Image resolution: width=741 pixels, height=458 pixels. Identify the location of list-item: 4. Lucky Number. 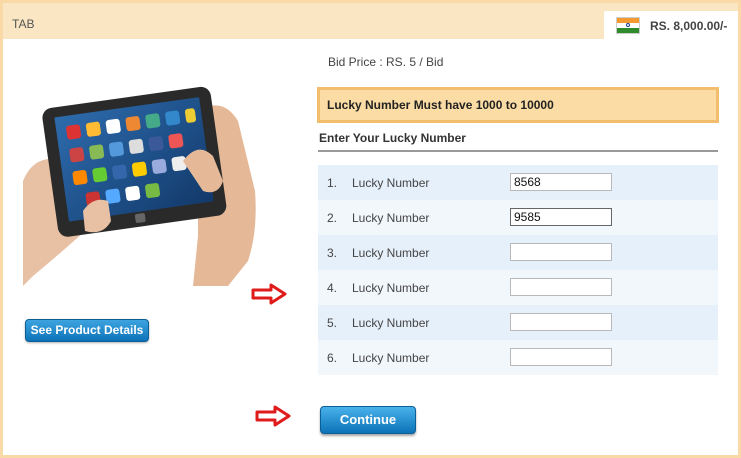
(518, 287).